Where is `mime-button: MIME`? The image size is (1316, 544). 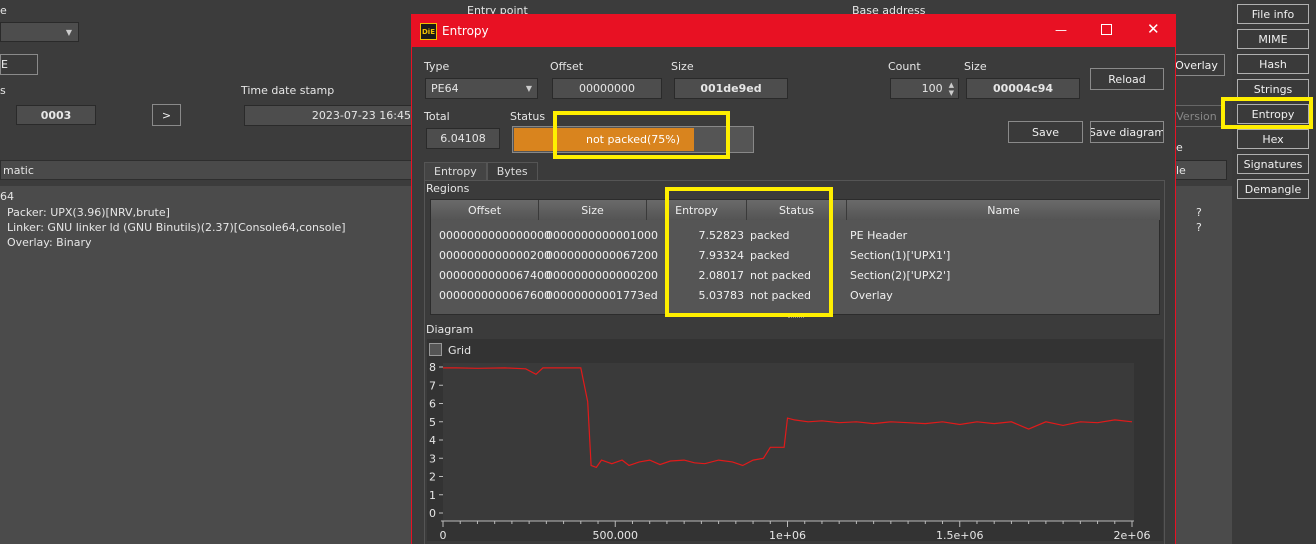 mime-button: MIME is located at coordinates (1273, 39).